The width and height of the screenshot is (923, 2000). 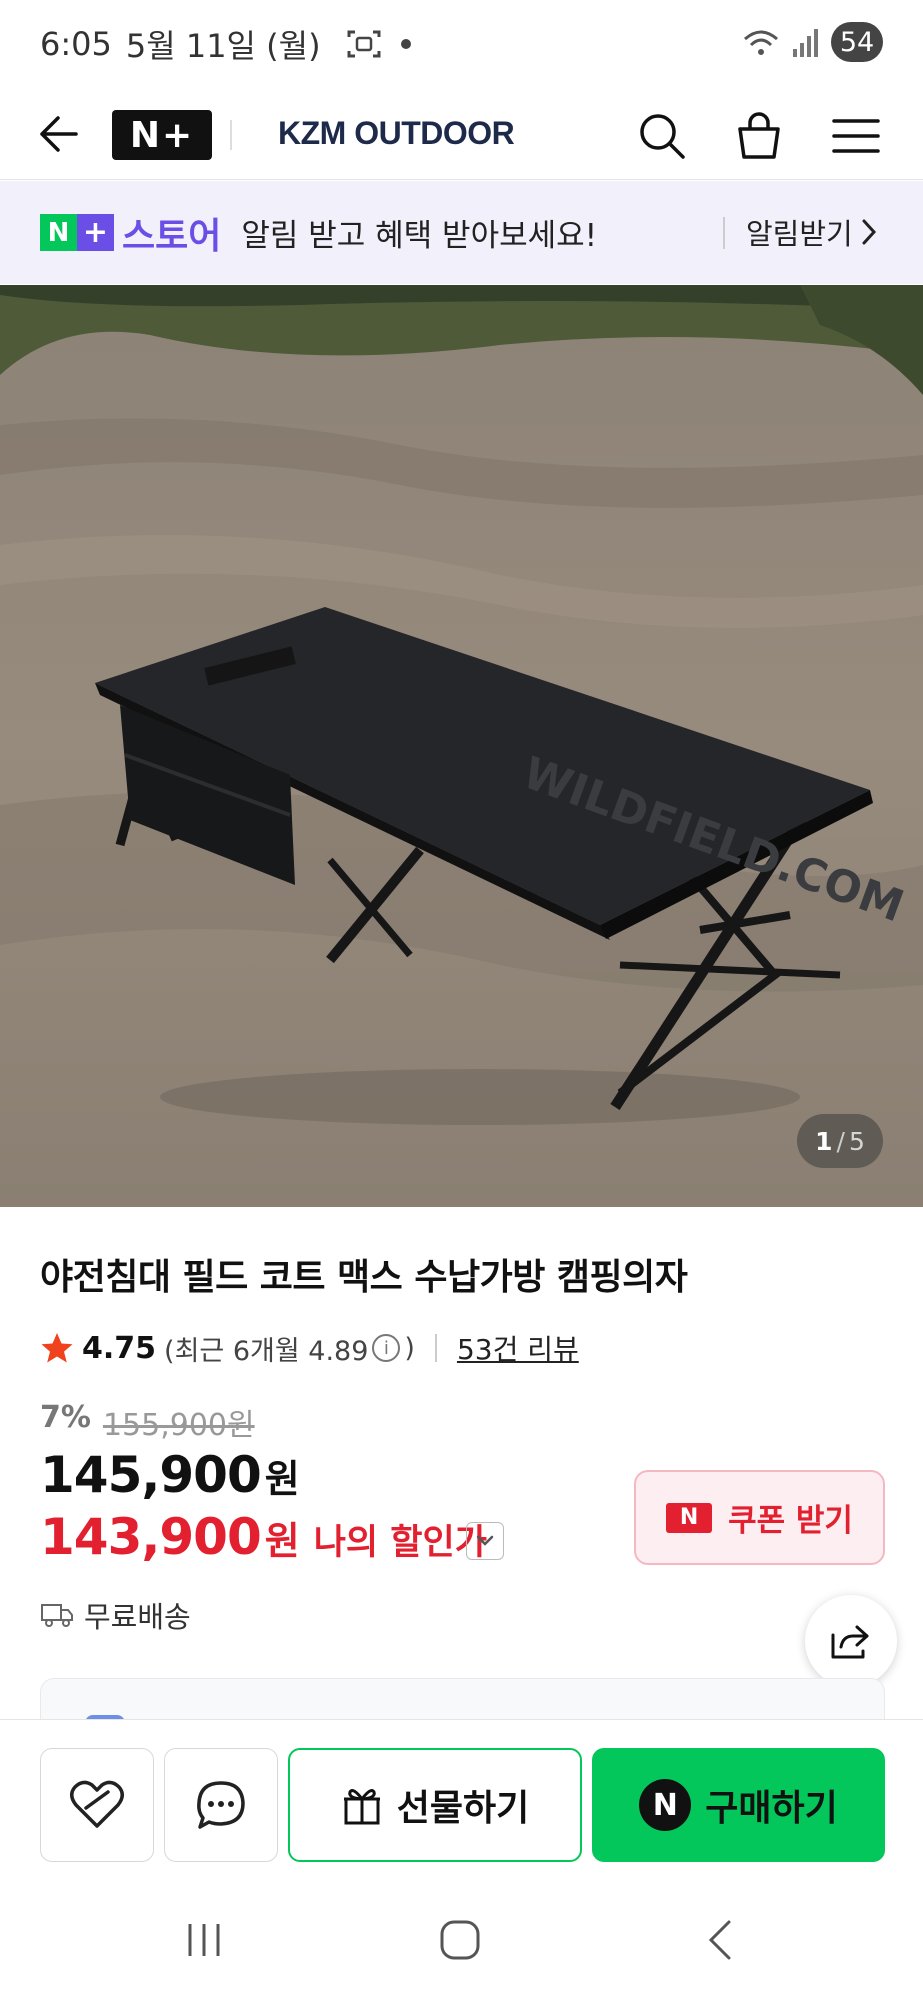 I want to click on shopping-bag-icon, so click(x=759, y=135).